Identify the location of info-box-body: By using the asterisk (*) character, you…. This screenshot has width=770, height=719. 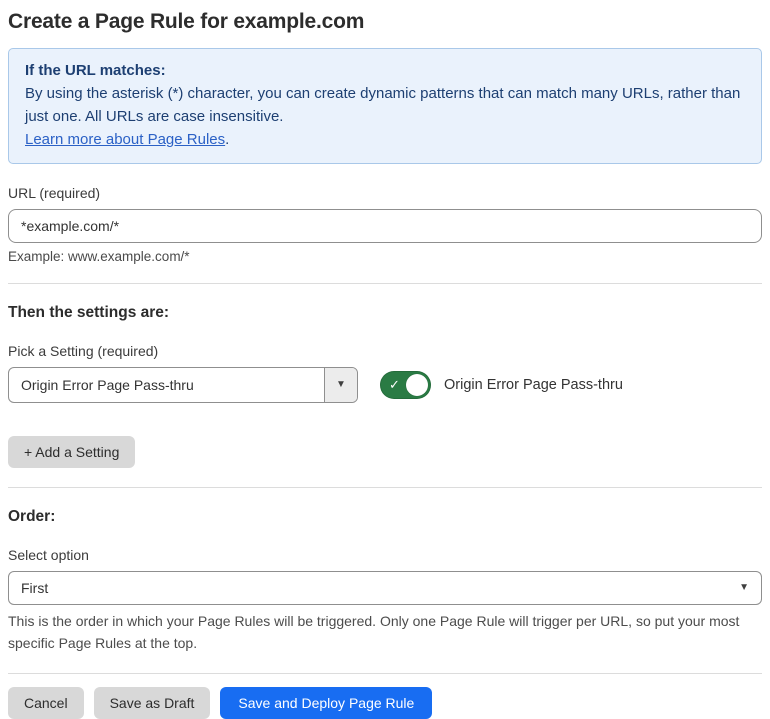
(383, 105).